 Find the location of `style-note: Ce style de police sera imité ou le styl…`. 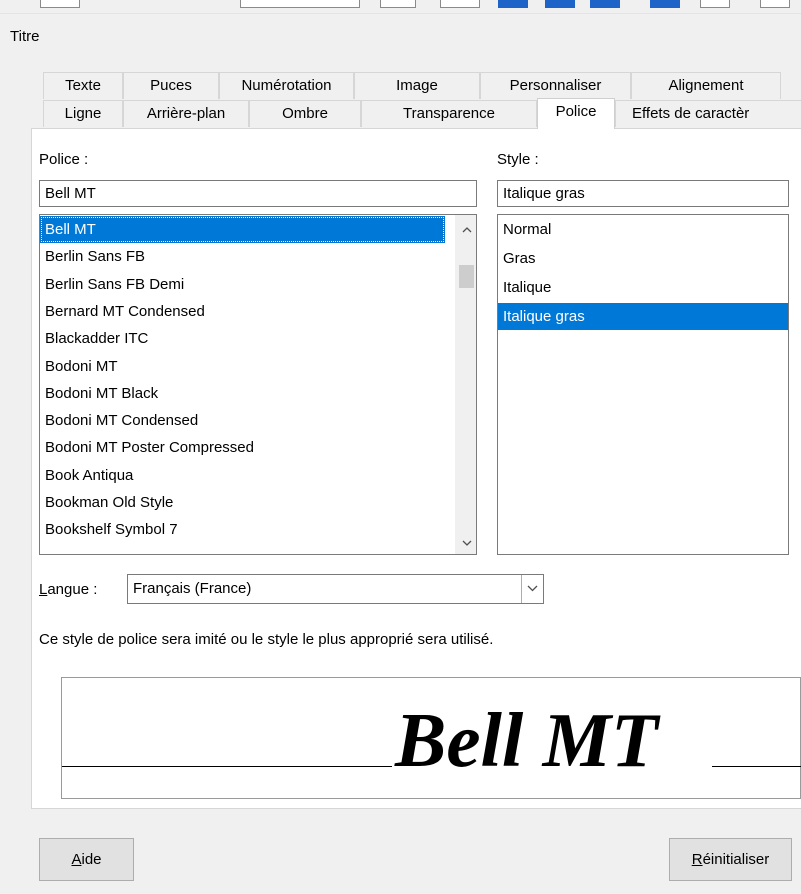

style-note: Ce style de police sera imité ou le styl… is located at coordinates (266, 639).